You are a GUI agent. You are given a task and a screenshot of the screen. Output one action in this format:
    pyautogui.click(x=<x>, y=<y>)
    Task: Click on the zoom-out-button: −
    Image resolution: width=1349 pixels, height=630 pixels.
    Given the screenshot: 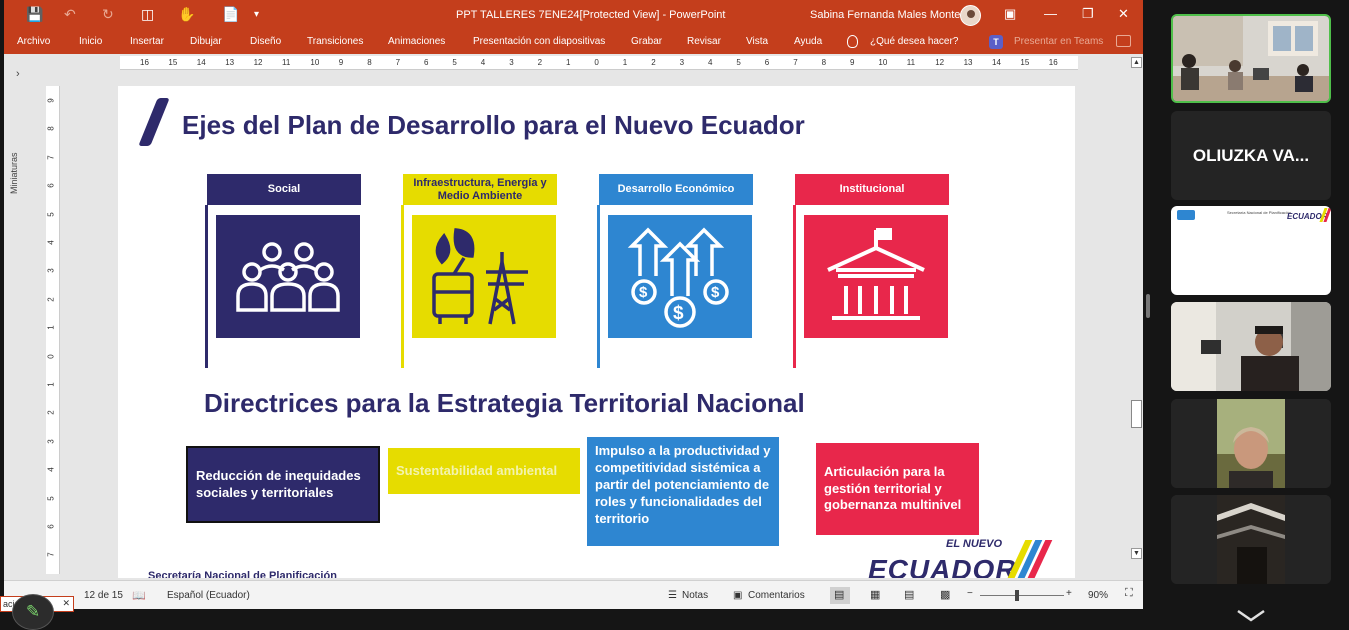 What is the action you would take?
    pyautogui.click(x=970, y=593)
    